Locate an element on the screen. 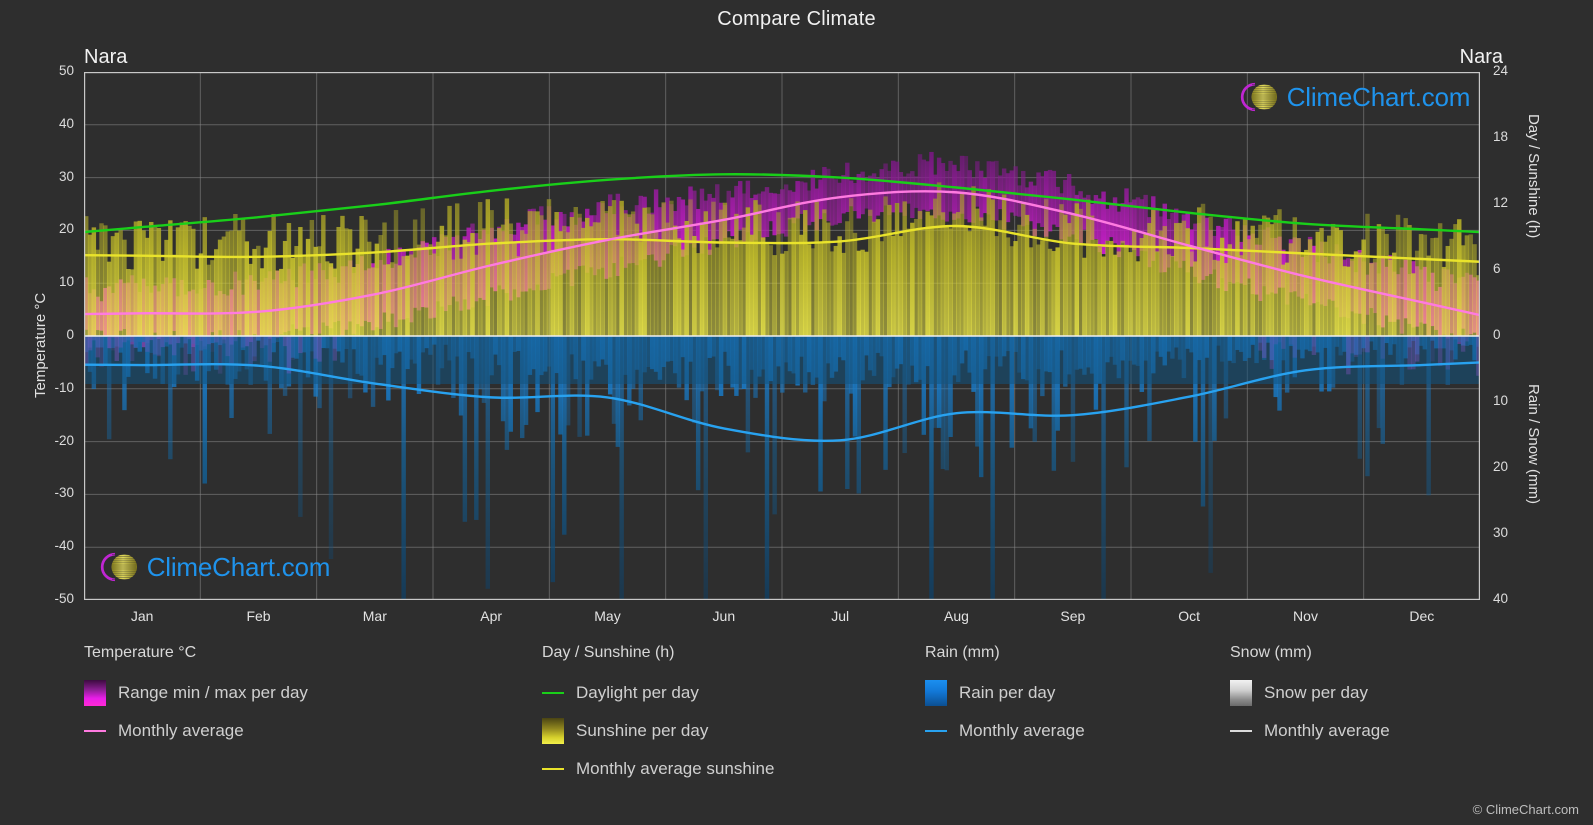 Image resolution: width=1593 pixels, height=825 pixels. y-tick-temperature: 0 is located at coordinates (70, 334).